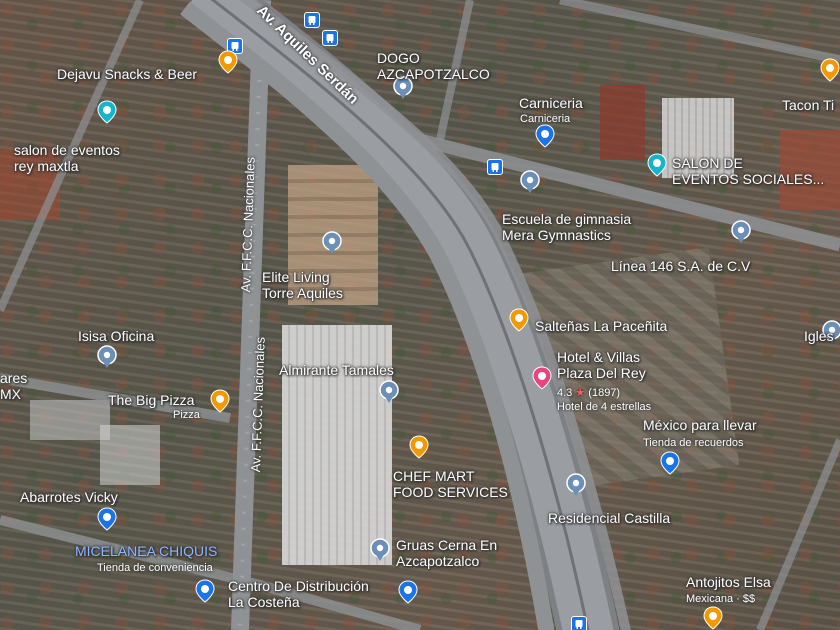  What do you see at coordinates (433, 66) in the screenshot?
I see `poi-label: DOGO AZCAPOTZALCO` at bounding box center [433, 66].